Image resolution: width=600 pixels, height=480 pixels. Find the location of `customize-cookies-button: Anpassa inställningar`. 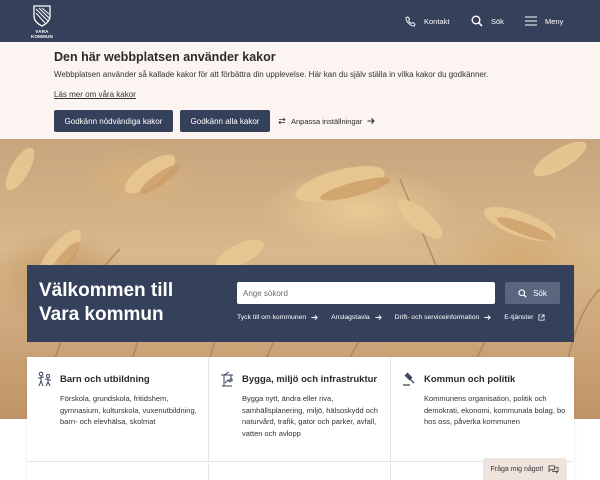

customize-cookies-button: Anpassa inställningar is located at coordinates (327, 121).